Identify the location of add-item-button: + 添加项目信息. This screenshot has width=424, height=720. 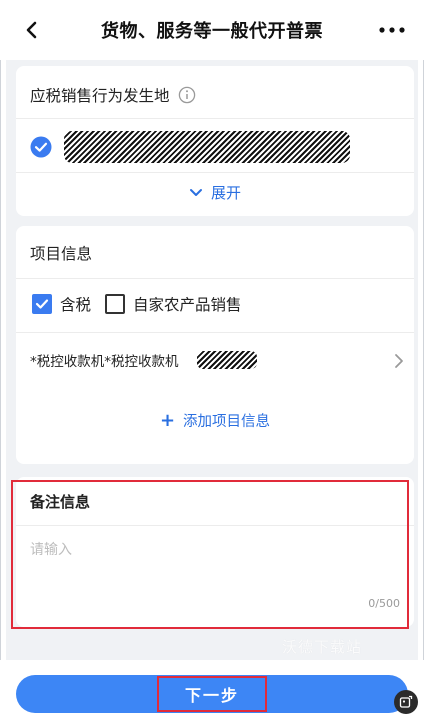
(215, 420).